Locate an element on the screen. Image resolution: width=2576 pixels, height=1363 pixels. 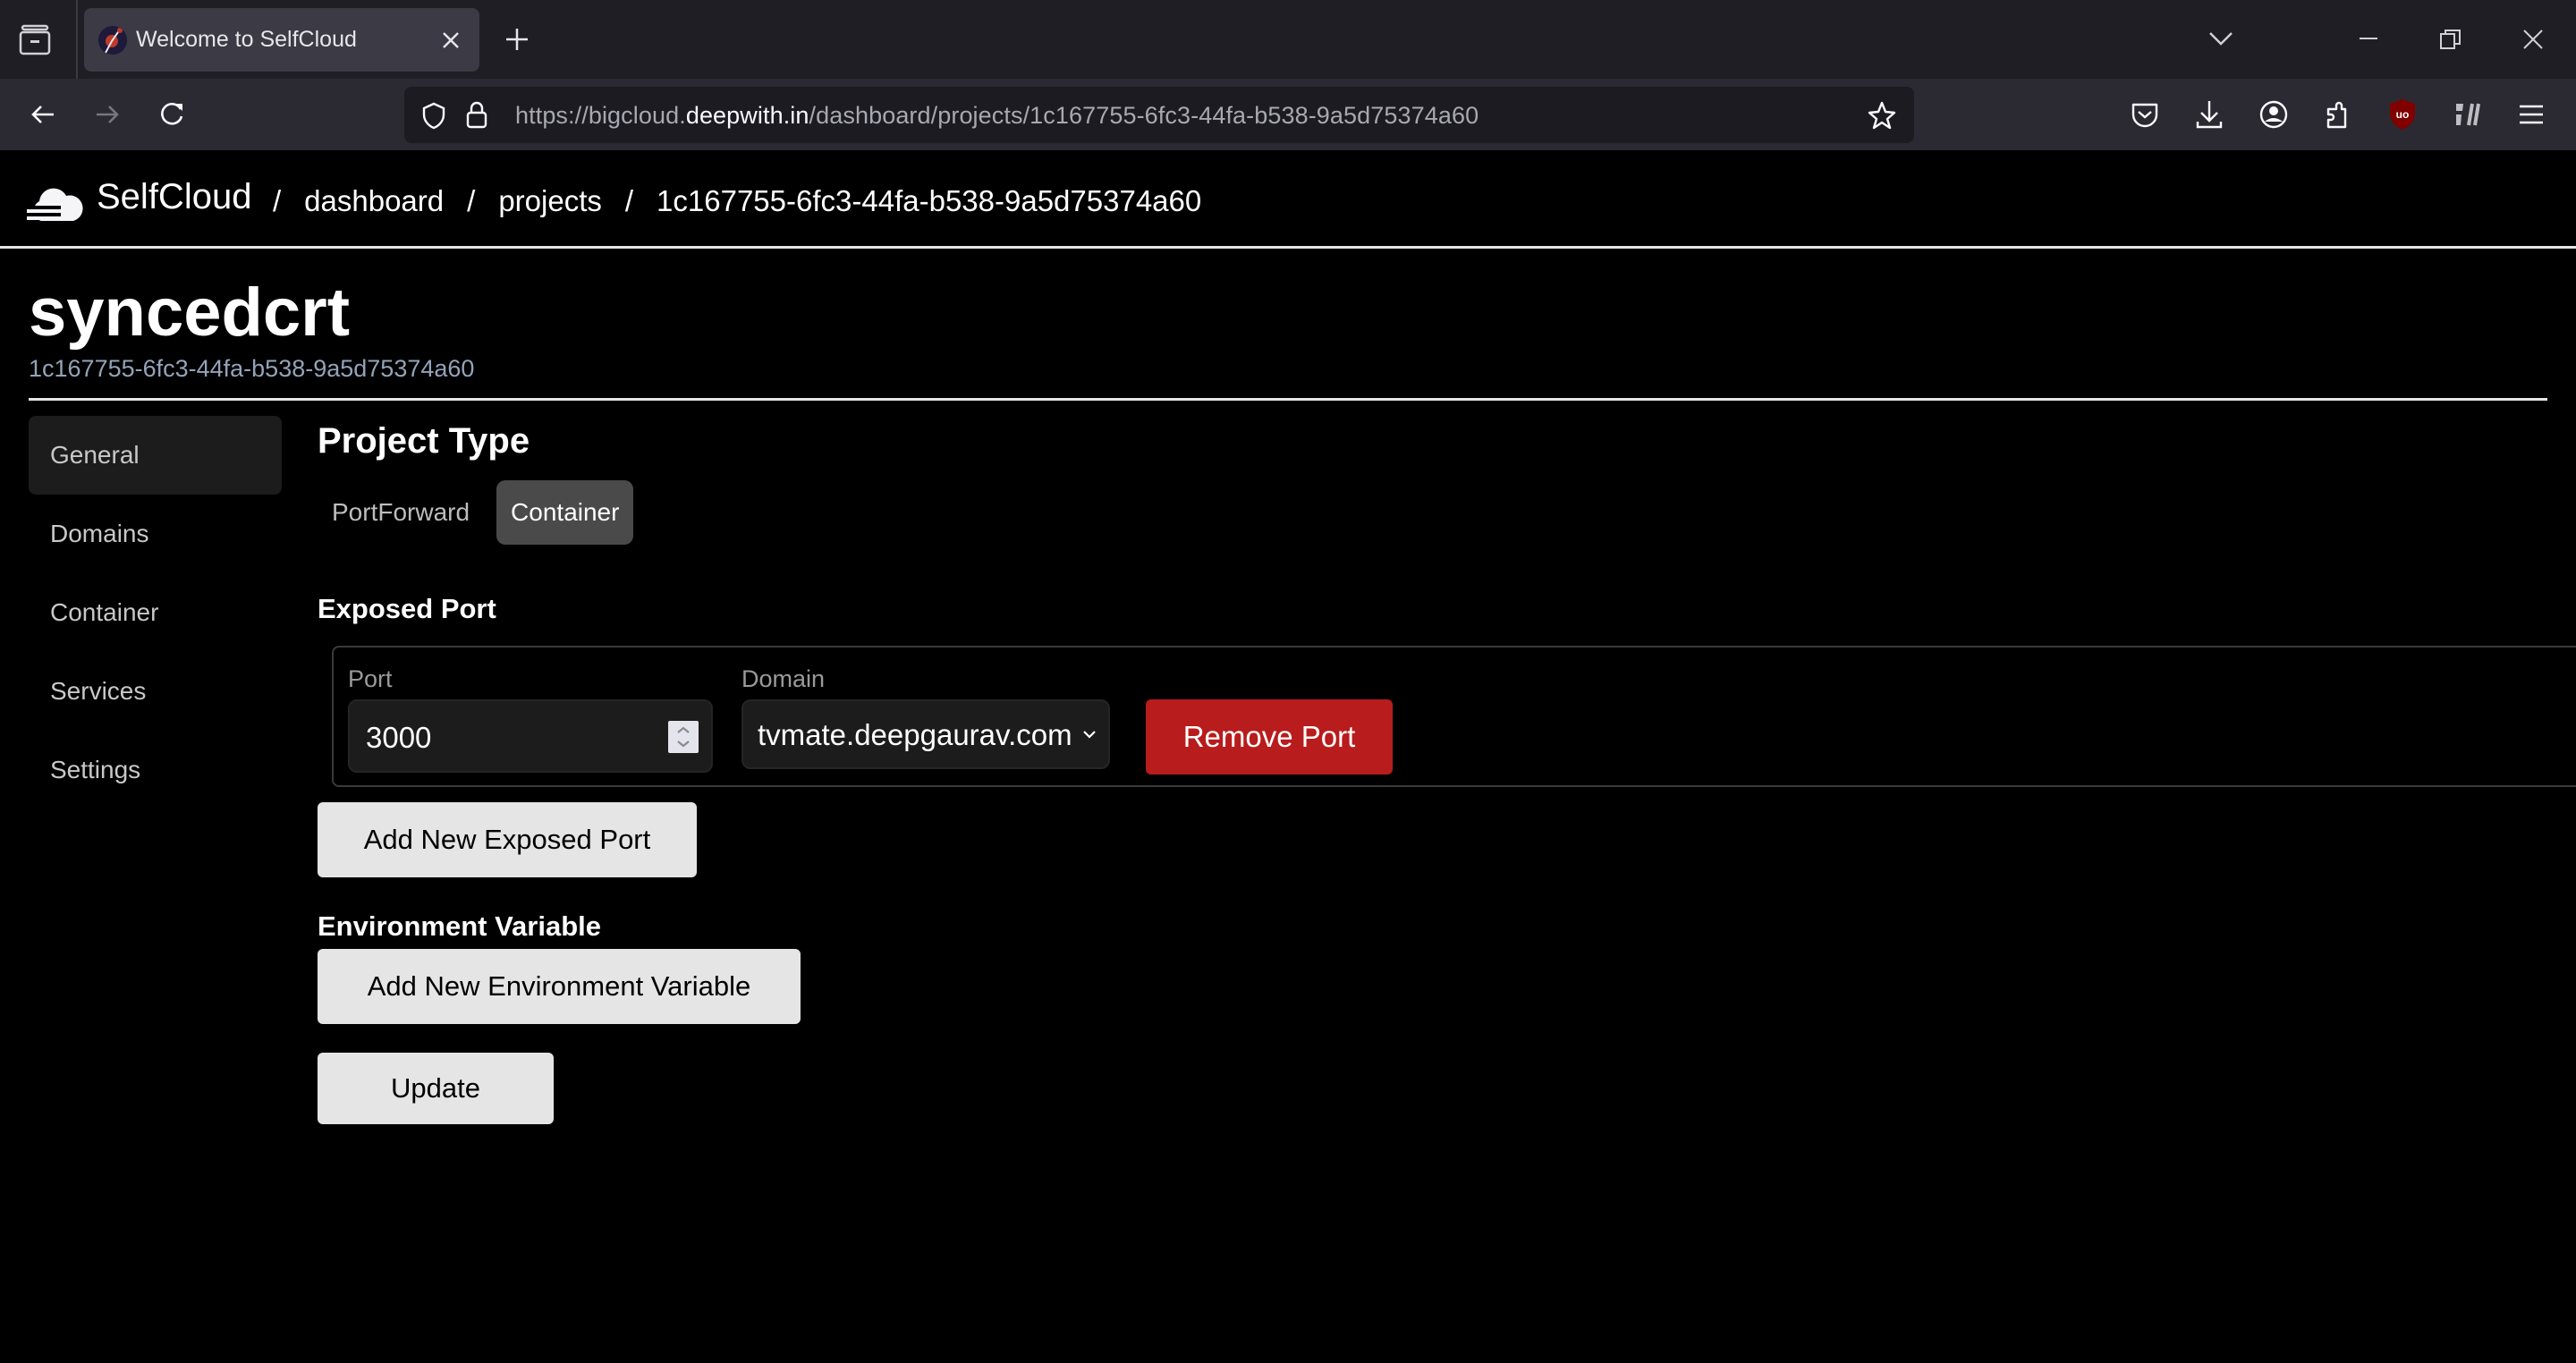
domain-value: tvmate.deepgaurav.com is located at coordinates (915, 734).